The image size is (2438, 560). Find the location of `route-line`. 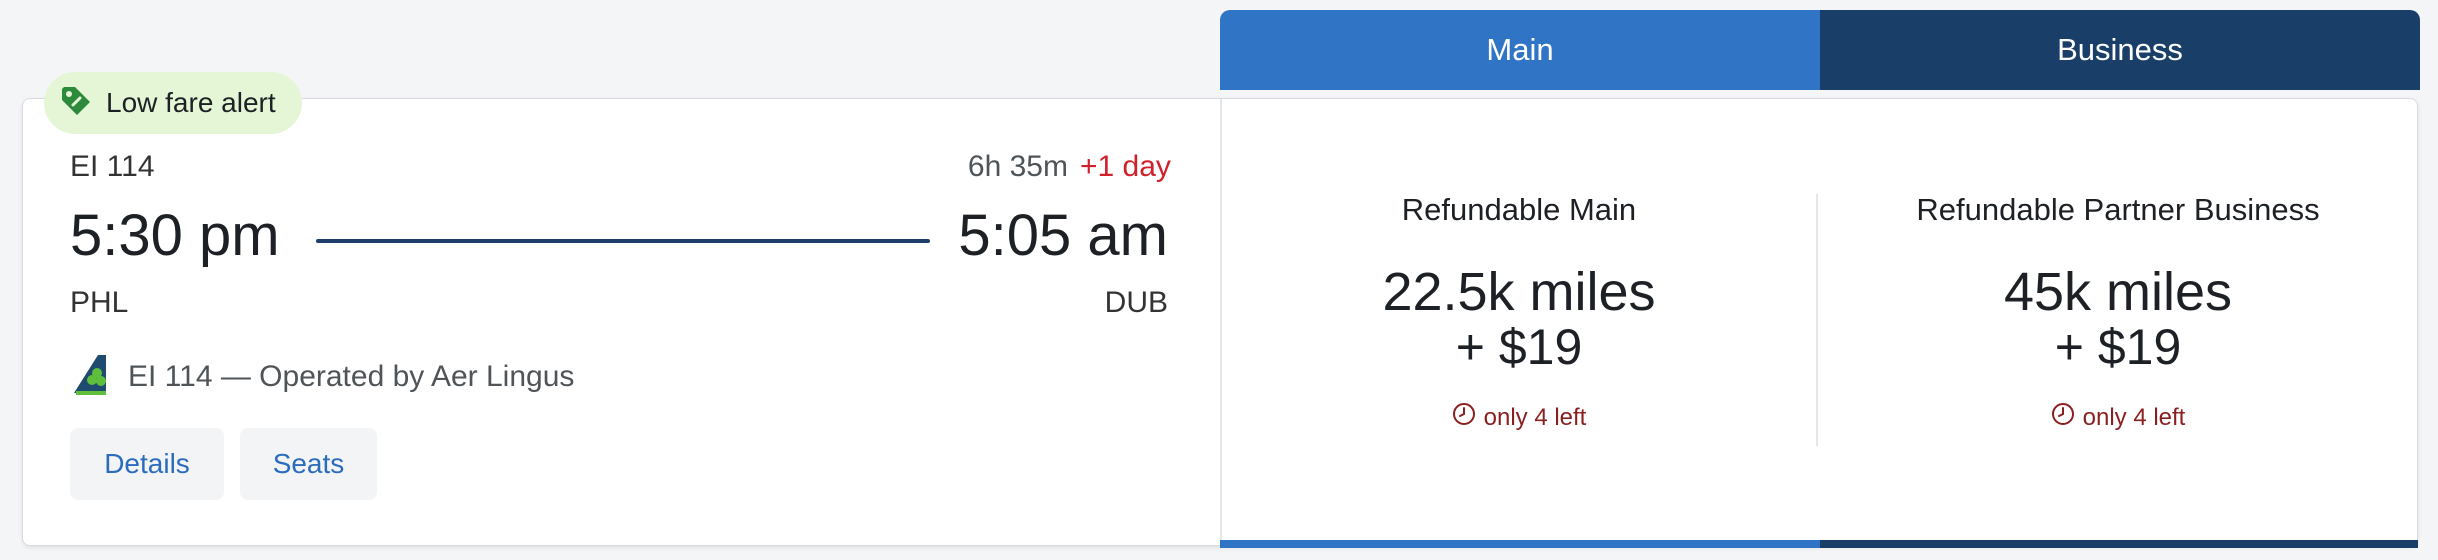

route-line is located at coordinates (623, 241).